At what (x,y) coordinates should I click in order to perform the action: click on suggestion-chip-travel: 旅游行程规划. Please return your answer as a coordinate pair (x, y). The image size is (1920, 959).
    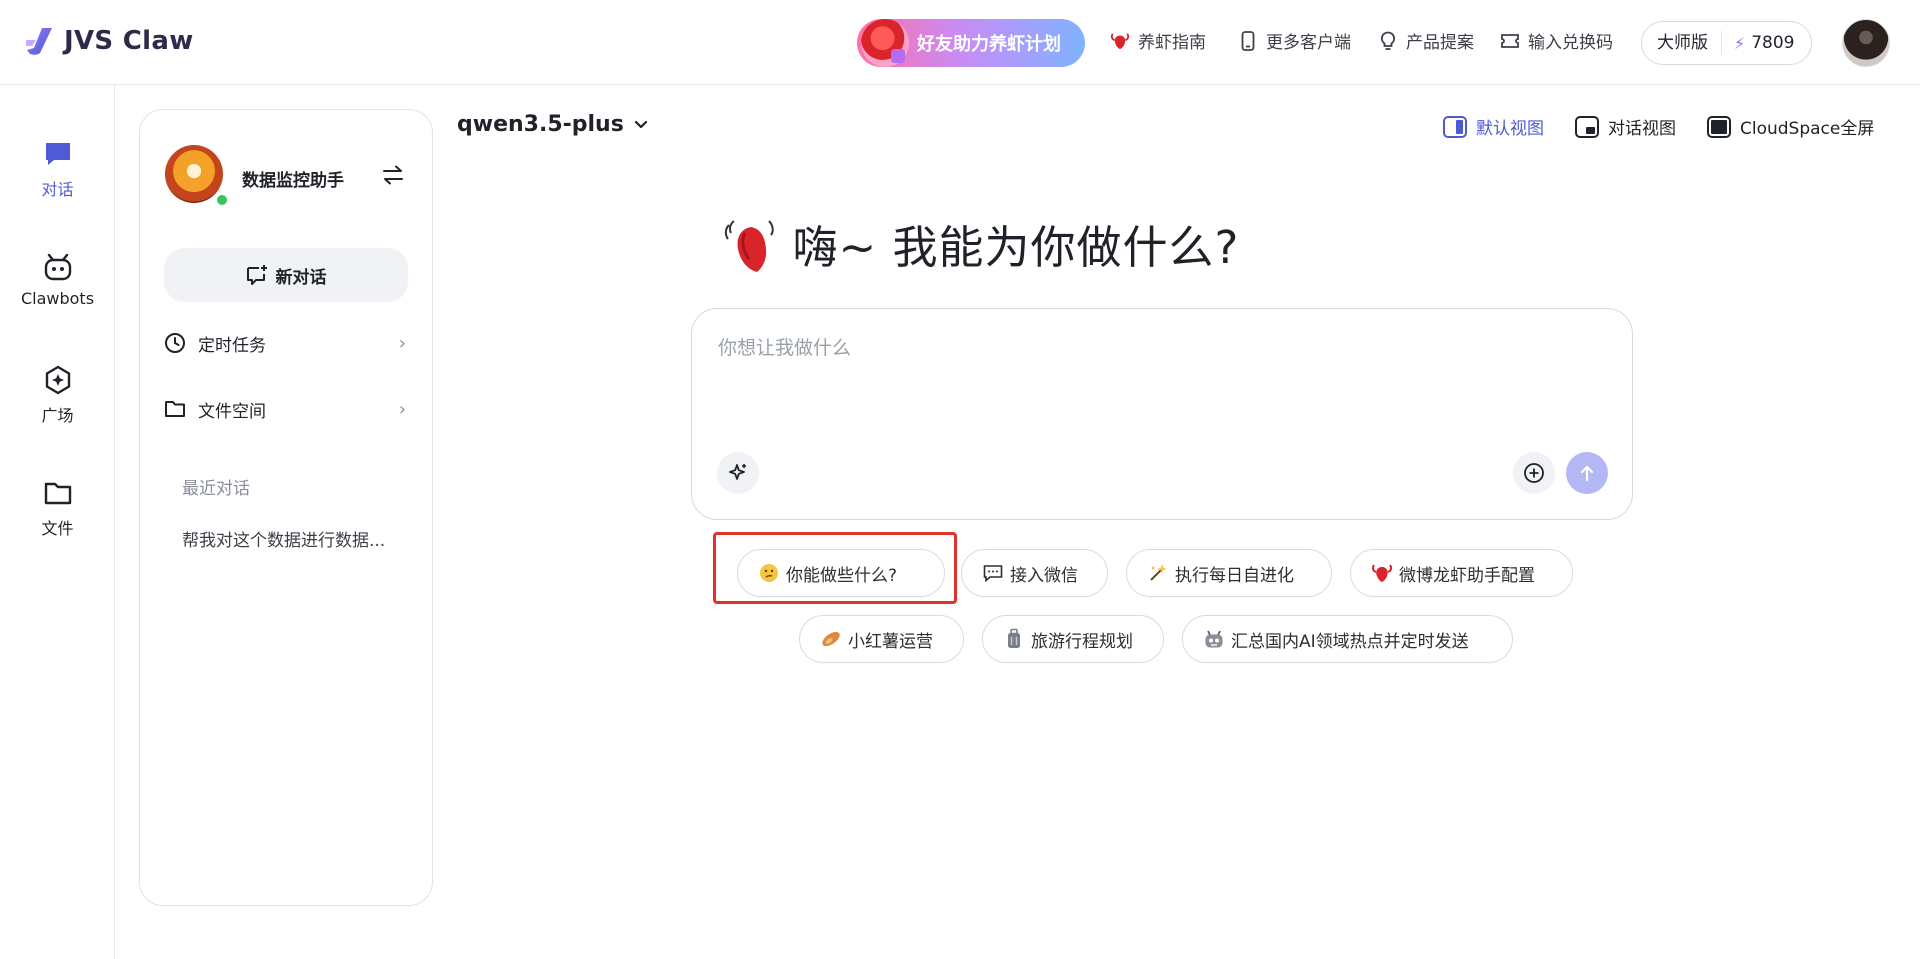
    Looking at the image, I should click on (1073, 639).